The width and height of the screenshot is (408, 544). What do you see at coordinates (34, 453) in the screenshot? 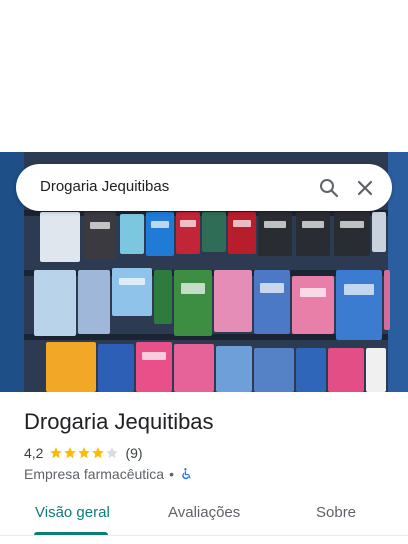
I see `rating-value: 4,2` at bounding box center [34, 453].